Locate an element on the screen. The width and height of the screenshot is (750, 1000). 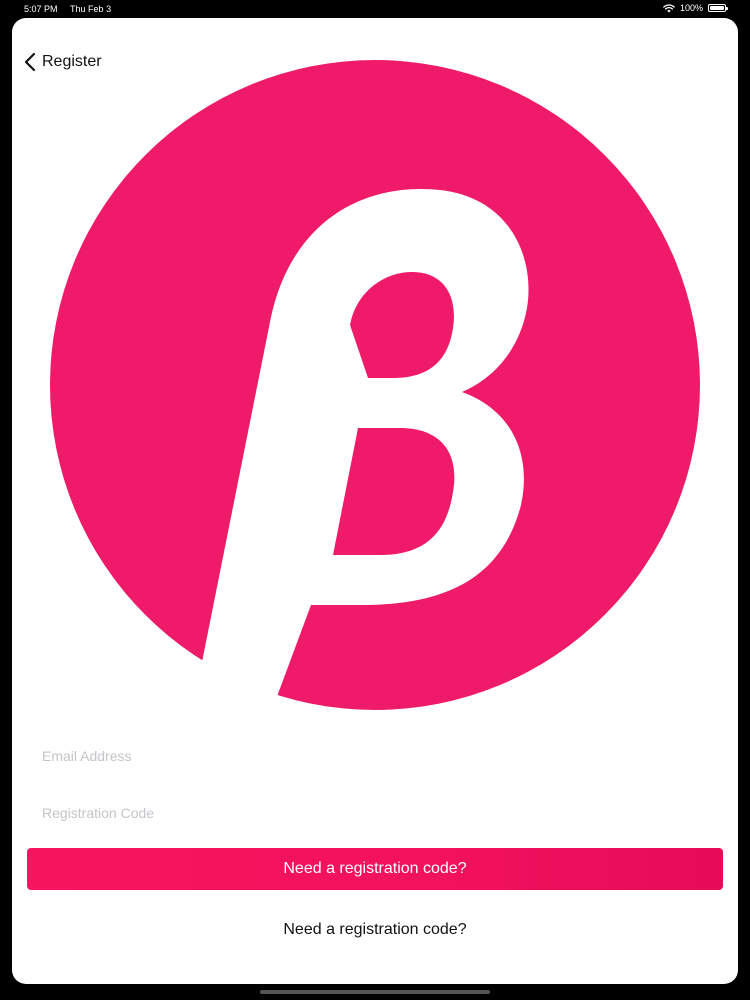
status-right: 100% is located at coordinates (695, 8).